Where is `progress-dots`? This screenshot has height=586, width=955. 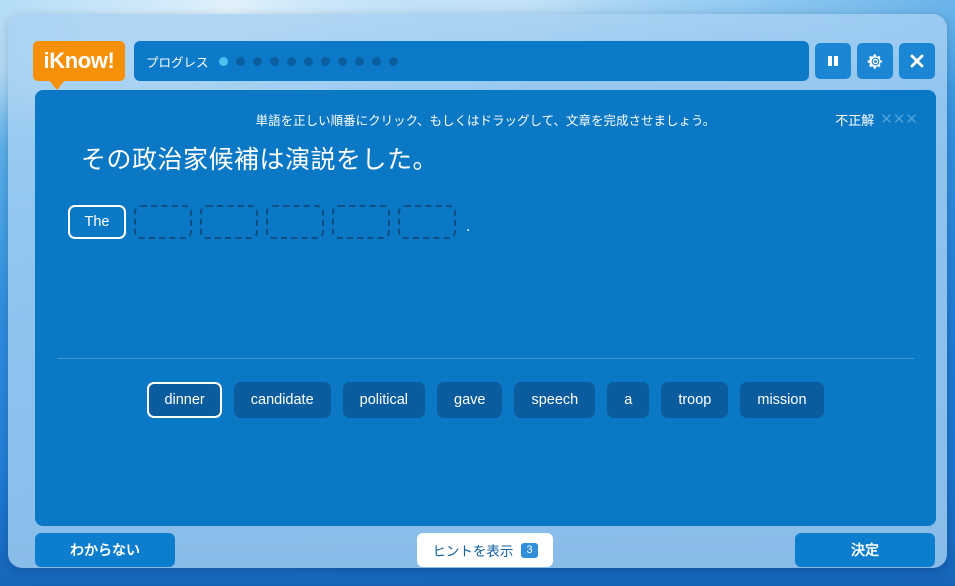
progress-dots is located at coordinates (308, 61).